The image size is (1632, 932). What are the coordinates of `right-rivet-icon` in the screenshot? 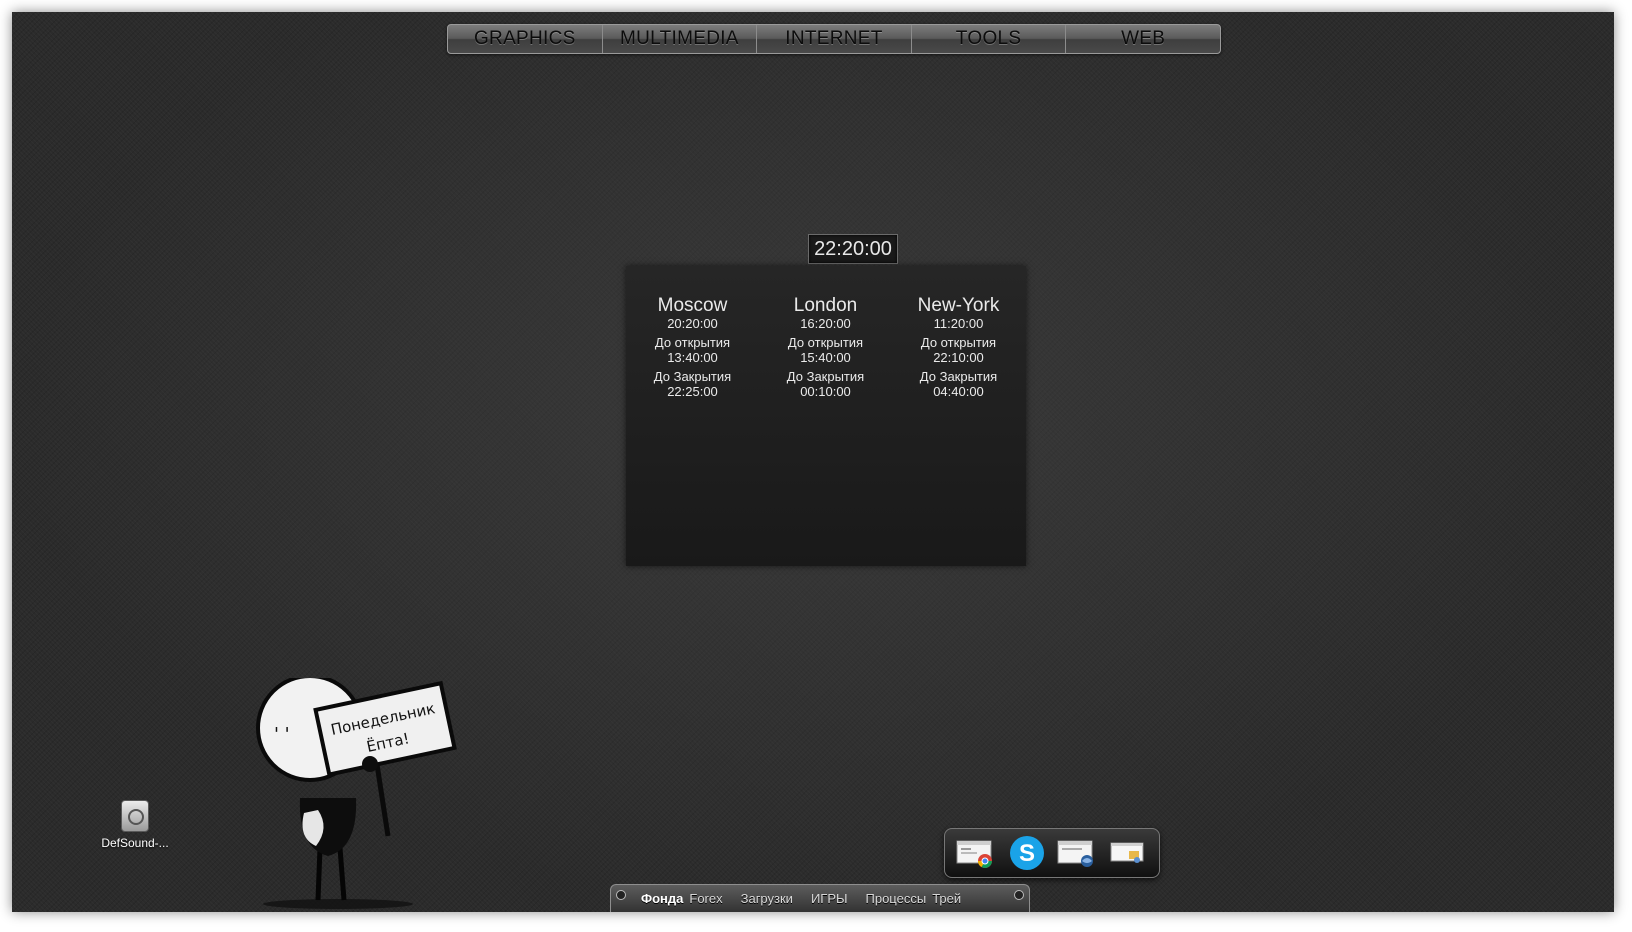 It's located at (1019, 895).